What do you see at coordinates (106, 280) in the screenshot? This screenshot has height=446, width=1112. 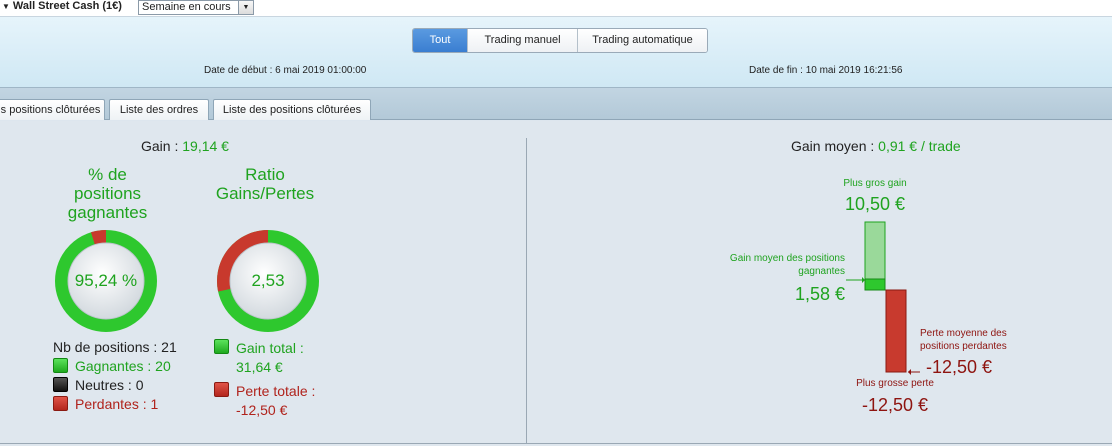 I see `pct-winning-value: 95,24 %` at bounding box center [106, 280].